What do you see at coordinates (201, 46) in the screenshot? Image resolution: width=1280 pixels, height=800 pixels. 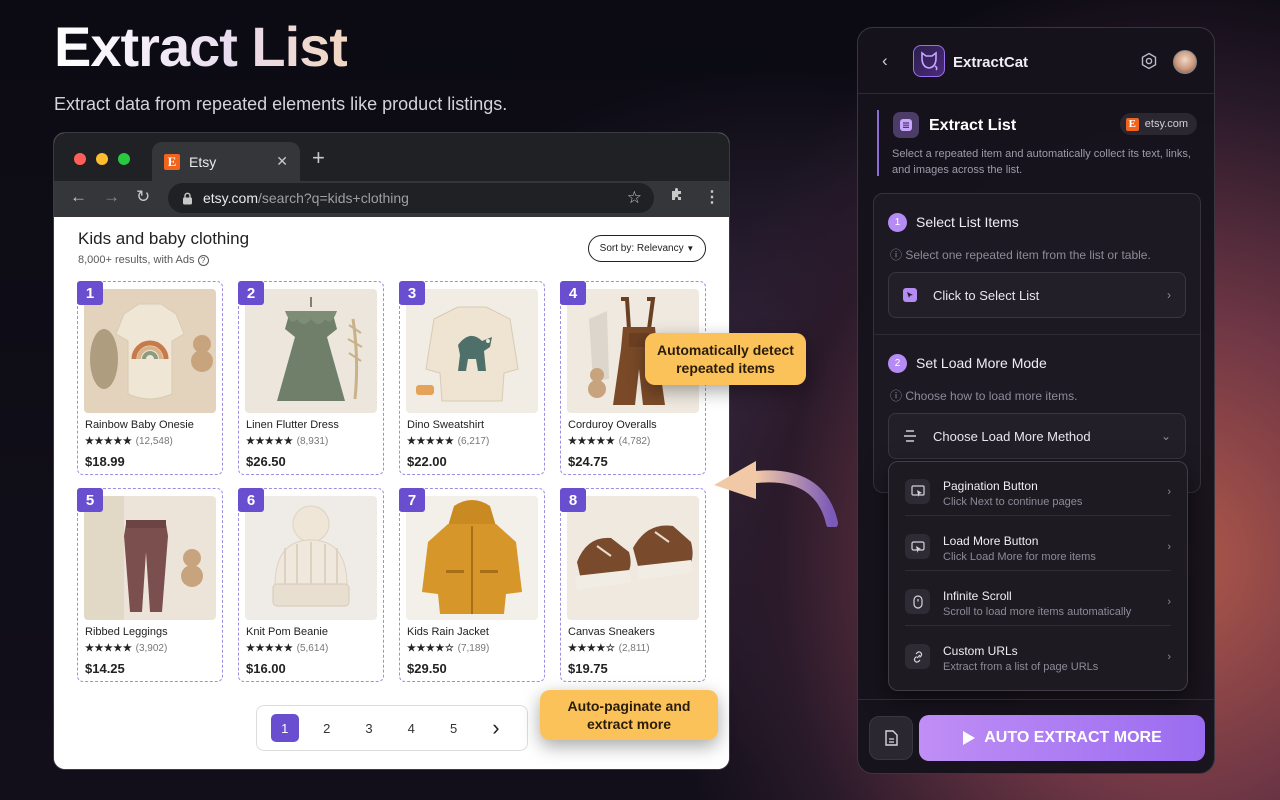 I see `page-headline: Extract List` at bounding box center [201, 46].